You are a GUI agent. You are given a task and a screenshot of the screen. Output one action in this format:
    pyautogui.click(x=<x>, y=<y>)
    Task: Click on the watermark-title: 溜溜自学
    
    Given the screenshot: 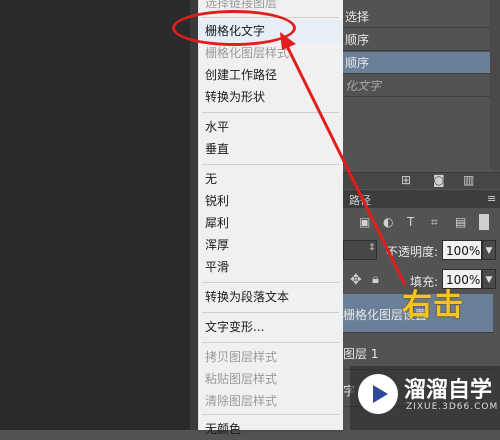 What is the action you would take?
    pyautogui.click(x=448, y=390)
    